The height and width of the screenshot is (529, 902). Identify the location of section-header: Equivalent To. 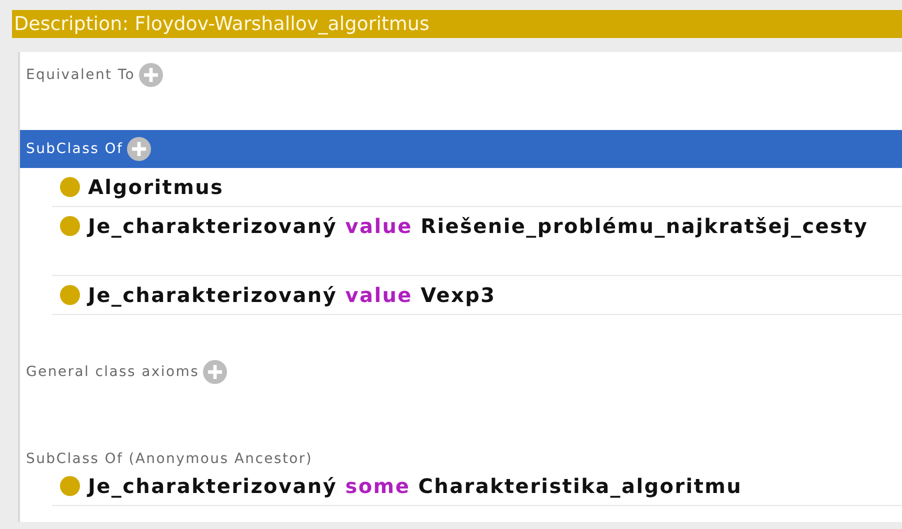
(461, 75).